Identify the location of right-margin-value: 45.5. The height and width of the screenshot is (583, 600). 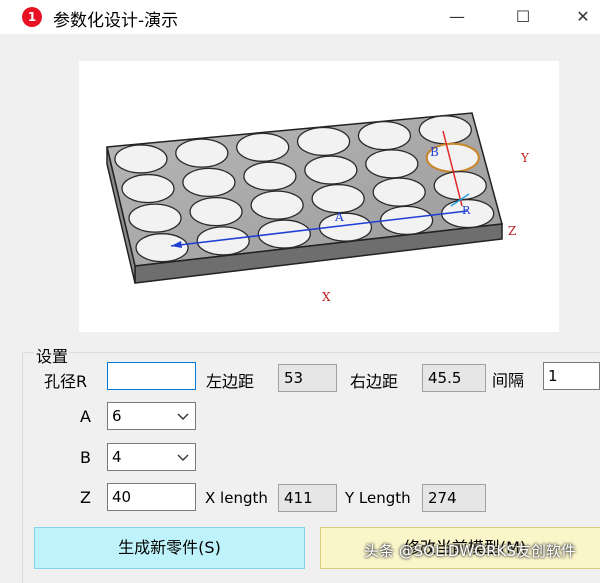
(454, 378).